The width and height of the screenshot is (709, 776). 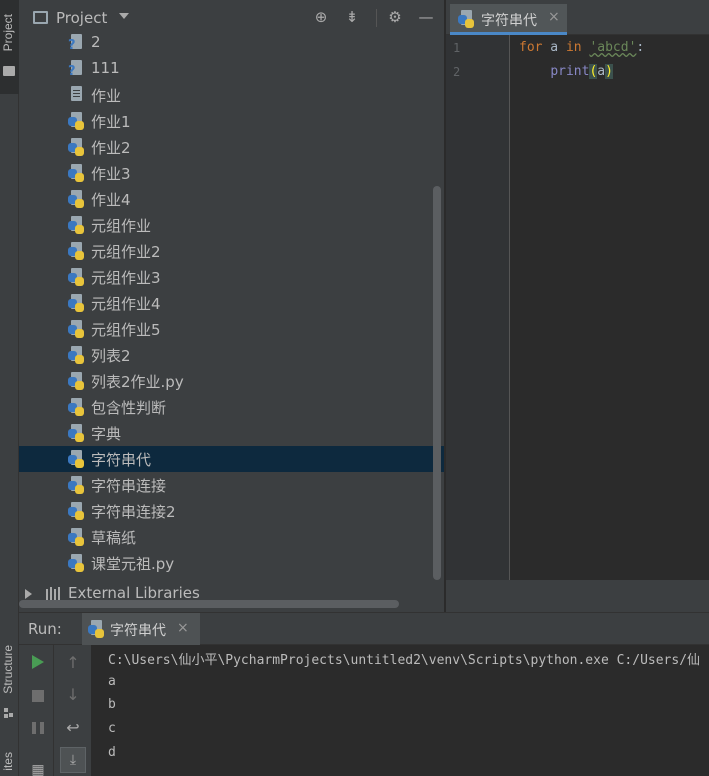 What do you see at coordinates (8, 761) in the screenshot?
I see `favorites-tool-tab: ites` at bounding box center [8, 761].